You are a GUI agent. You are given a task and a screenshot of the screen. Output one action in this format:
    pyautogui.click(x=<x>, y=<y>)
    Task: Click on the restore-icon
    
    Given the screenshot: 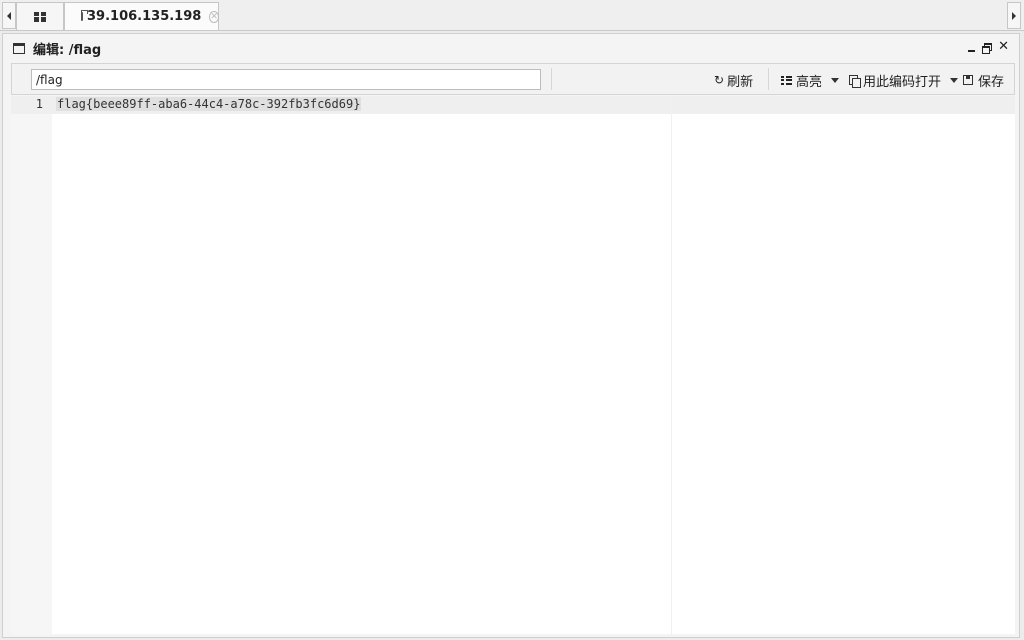 What is the action you would take?
    pyautogui.click(x=987, y=48)
    